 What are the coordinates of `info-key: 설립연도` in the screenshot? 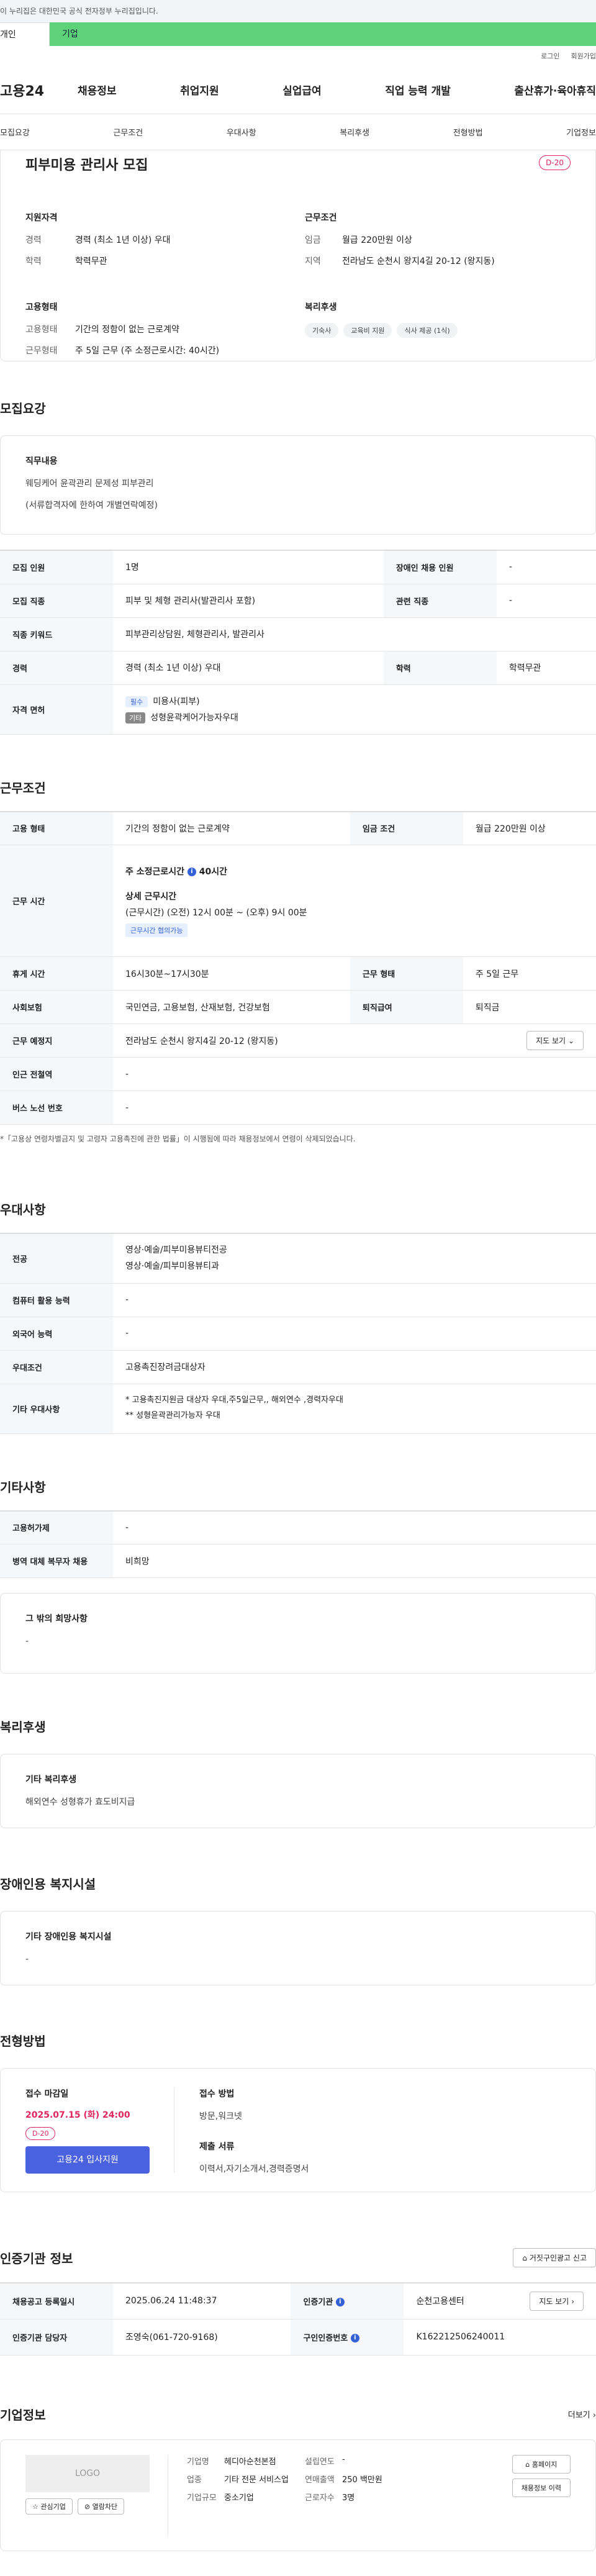 It's located at (320, 2462).